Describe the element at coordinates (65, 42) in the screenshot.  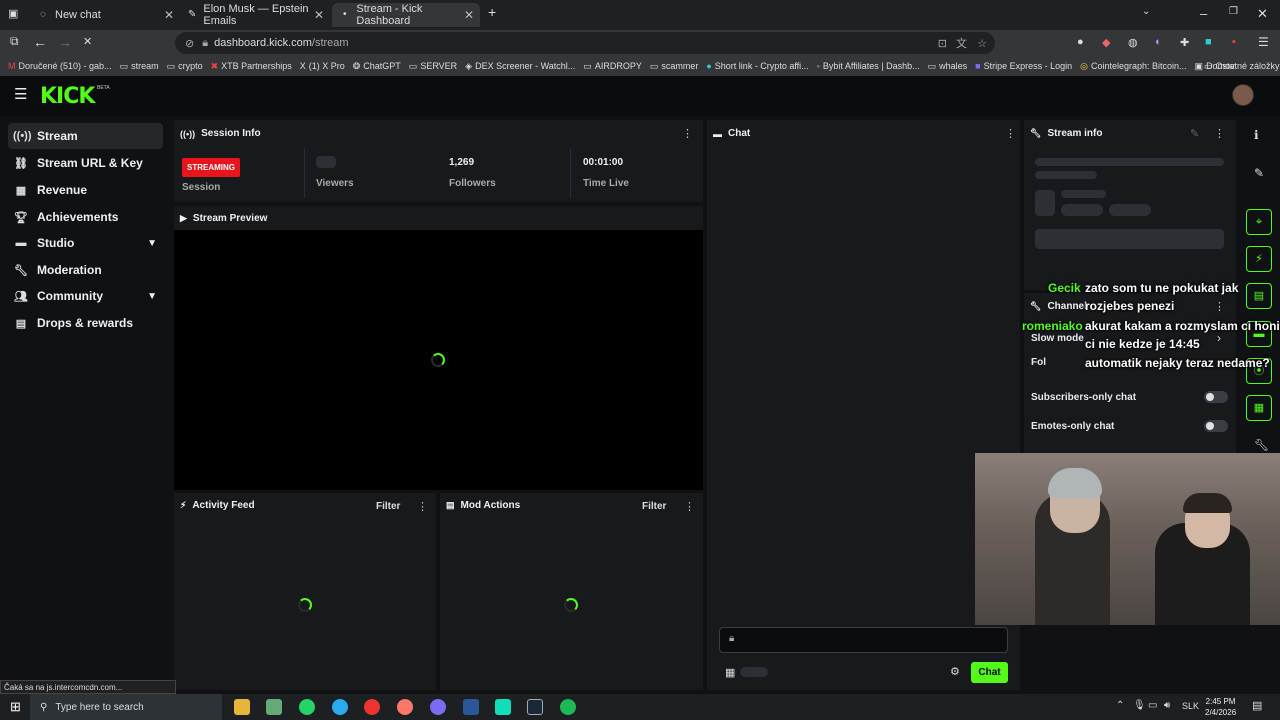
I see `forward-icon: →` at that location.